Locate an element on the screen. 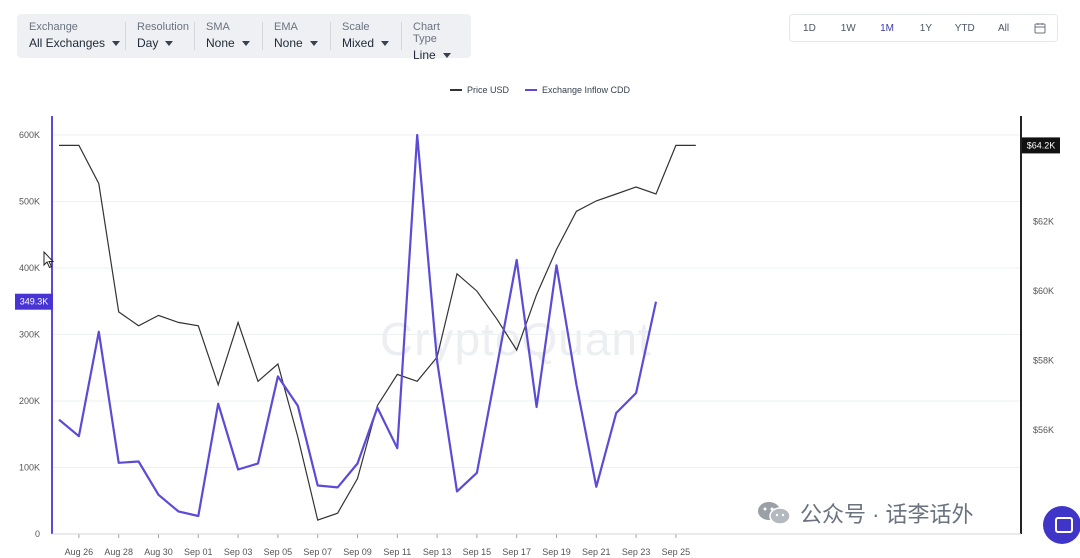 The width and height of the screenshot is (1080, 558). sma-value: None is located at coordinates (220, 43).